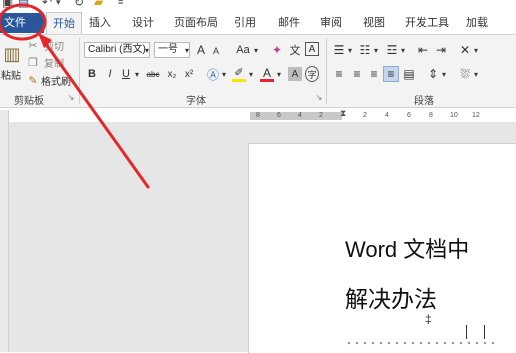 The height and width of the screenshot is (353, 516). What do you see at coordinates (295, 74) in the screenshot?
I see `character-shading-button: A` at bounding box center [295, 74].